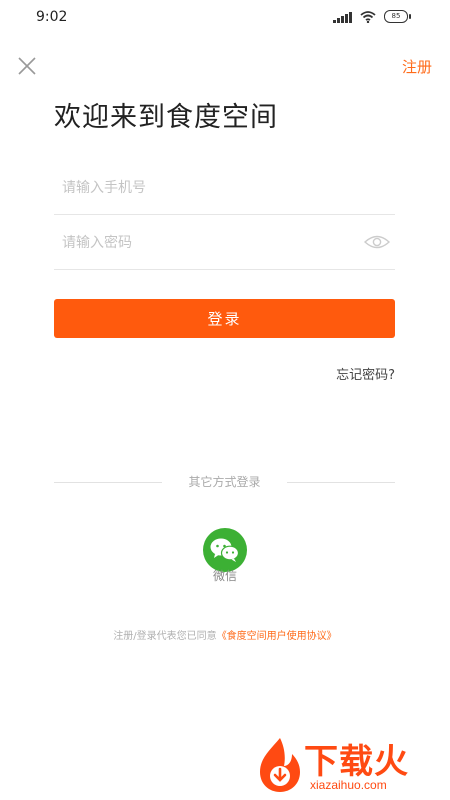  I want to click on agreement-text: 注册/登录代表您已同意《食度空间用户使用协议》, so click(225, 634).